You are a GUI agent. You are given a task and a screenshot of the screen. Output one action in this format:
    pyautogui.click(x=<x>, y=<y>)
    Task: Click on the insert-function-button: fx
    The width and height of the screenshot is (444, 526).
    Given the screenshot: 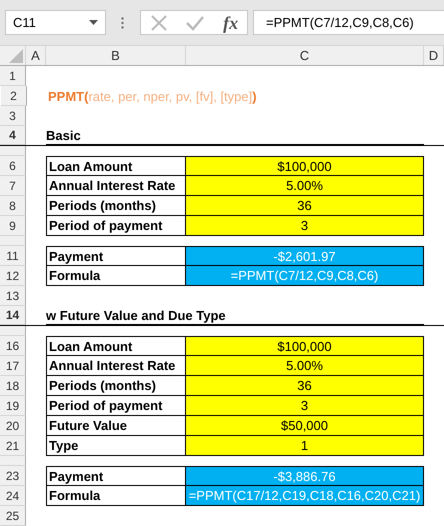 What is the action you would take?
    pyautogui.click(x=230, y=23)
    